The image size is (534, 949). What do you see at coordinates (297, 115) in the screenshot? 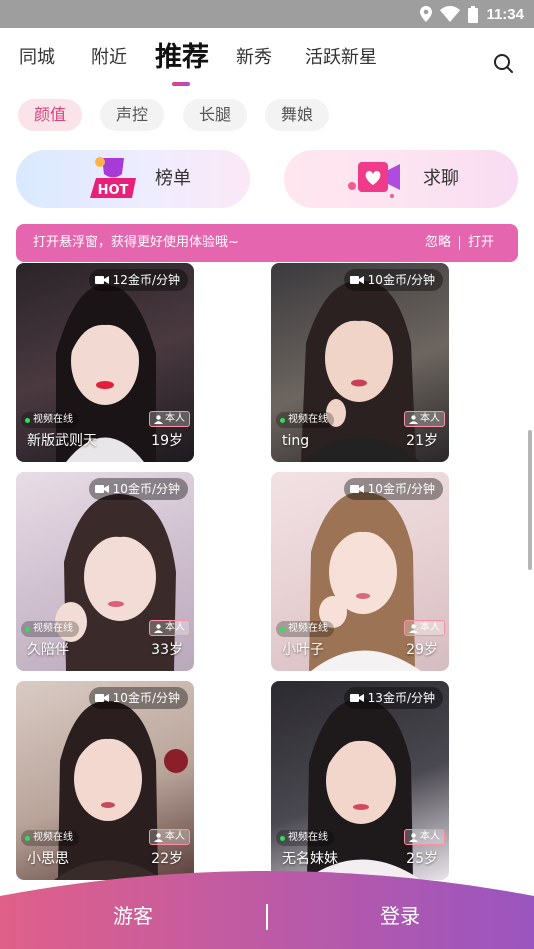
I see `chip-dancer: 舞娘` at bounding box center [297, 115].